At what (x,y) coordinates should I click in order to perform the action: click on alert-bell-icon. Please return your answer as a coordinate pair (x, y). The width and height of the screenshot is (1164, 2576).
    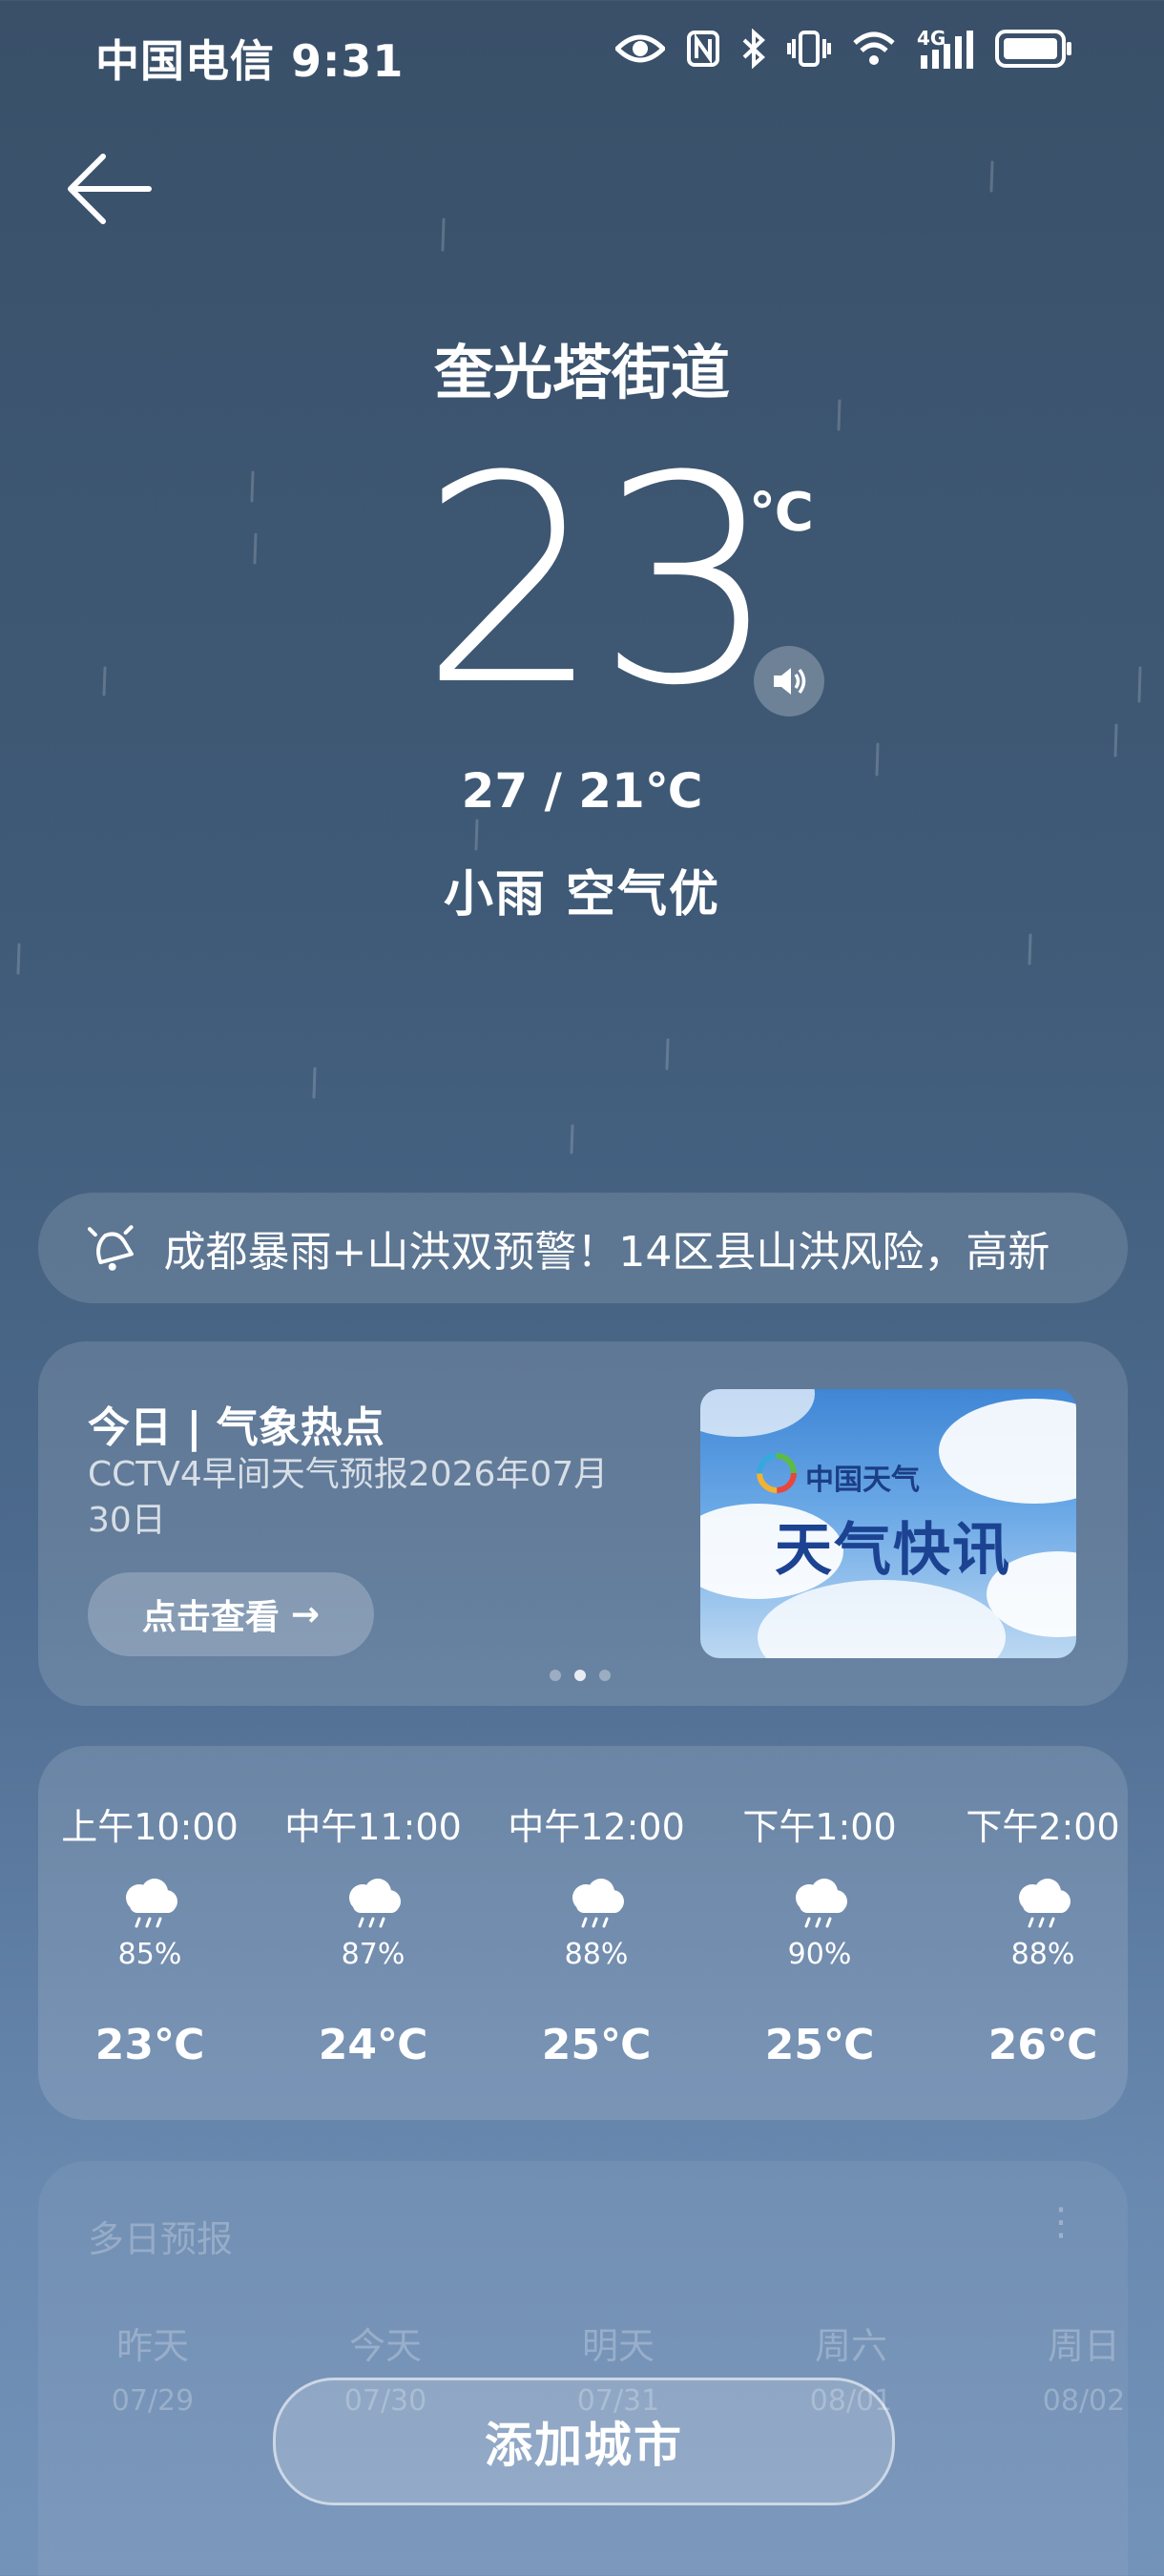
    Looking at the image, I should click on (110, 1248).